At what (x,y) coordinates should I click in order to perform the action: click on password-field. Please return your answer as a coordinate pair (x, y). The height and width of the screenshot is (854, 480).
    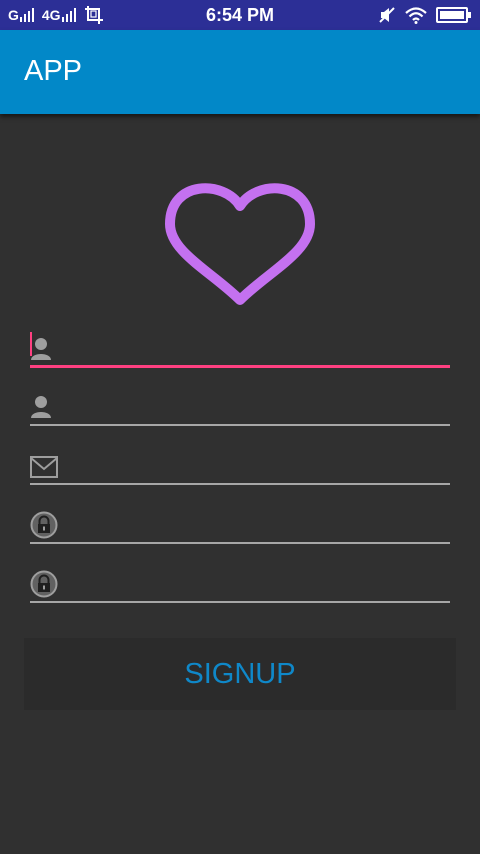
    Looking at the image, I should click on (240, 524).